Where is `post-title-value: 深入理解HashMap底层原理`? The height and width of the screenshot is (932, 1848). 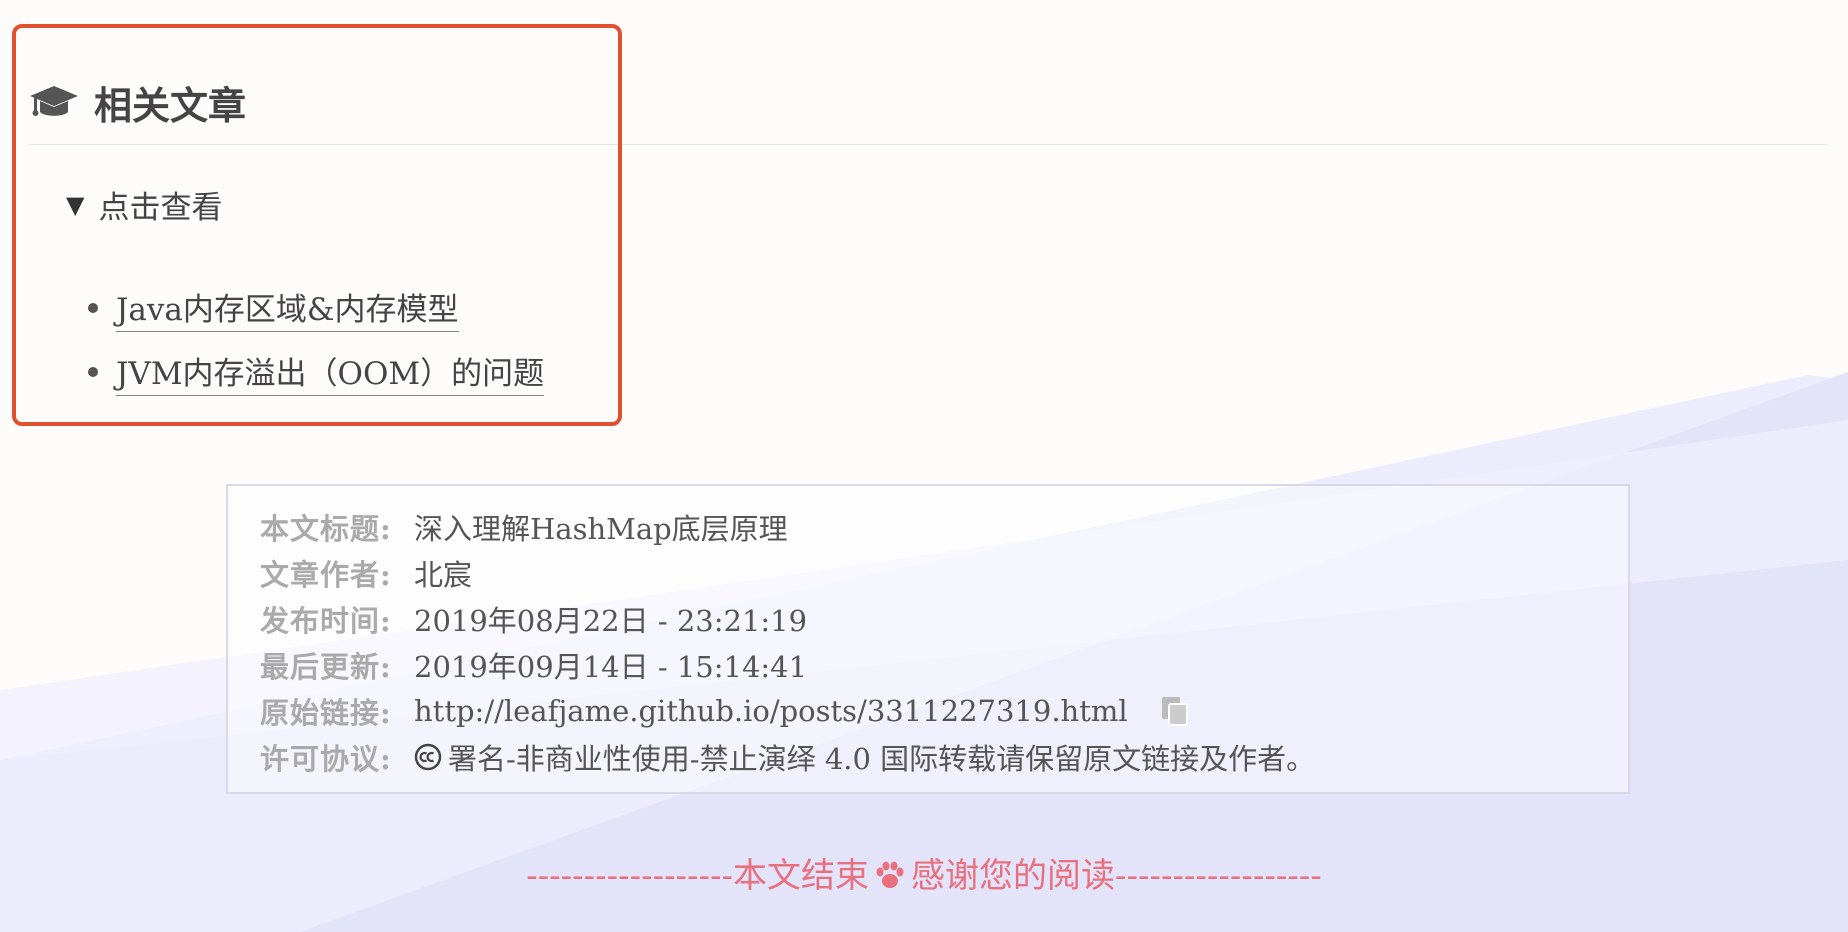
post-title-value: 深入理解HashMap底层原理 is located at coordinates (601, 529).